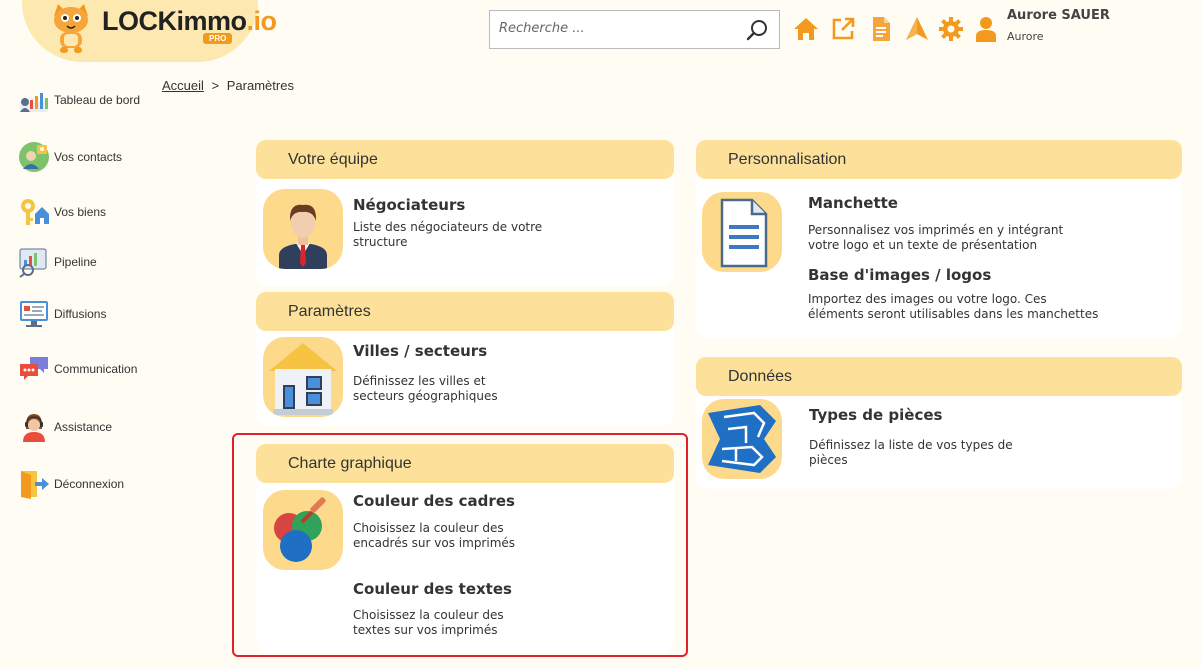 This screenshot has height=667, width=1201. What do you see at coordinates (75, 262) in the screenshot?
I see `sidebar-item-label: Pipeline` at bounding box center [75, 262].